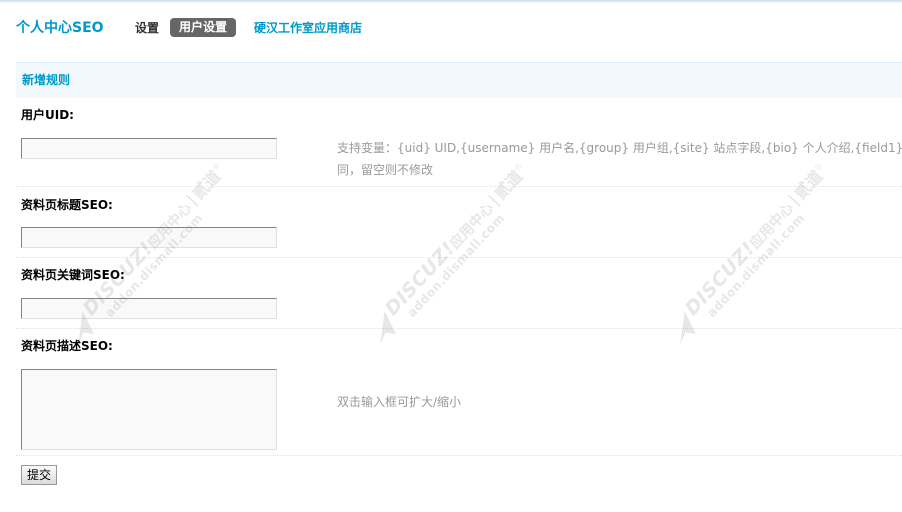 The height and width of the screenshot is (512, 902). I want to click on uid-help-text-continued: 同，留空则不修改, so click(385, 170).